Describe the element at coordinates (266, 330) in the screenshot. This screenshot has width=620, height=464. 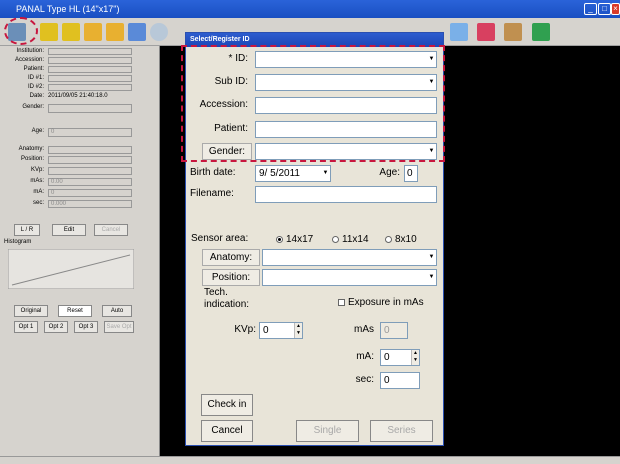
I see `kvp-value: 0` at that location.